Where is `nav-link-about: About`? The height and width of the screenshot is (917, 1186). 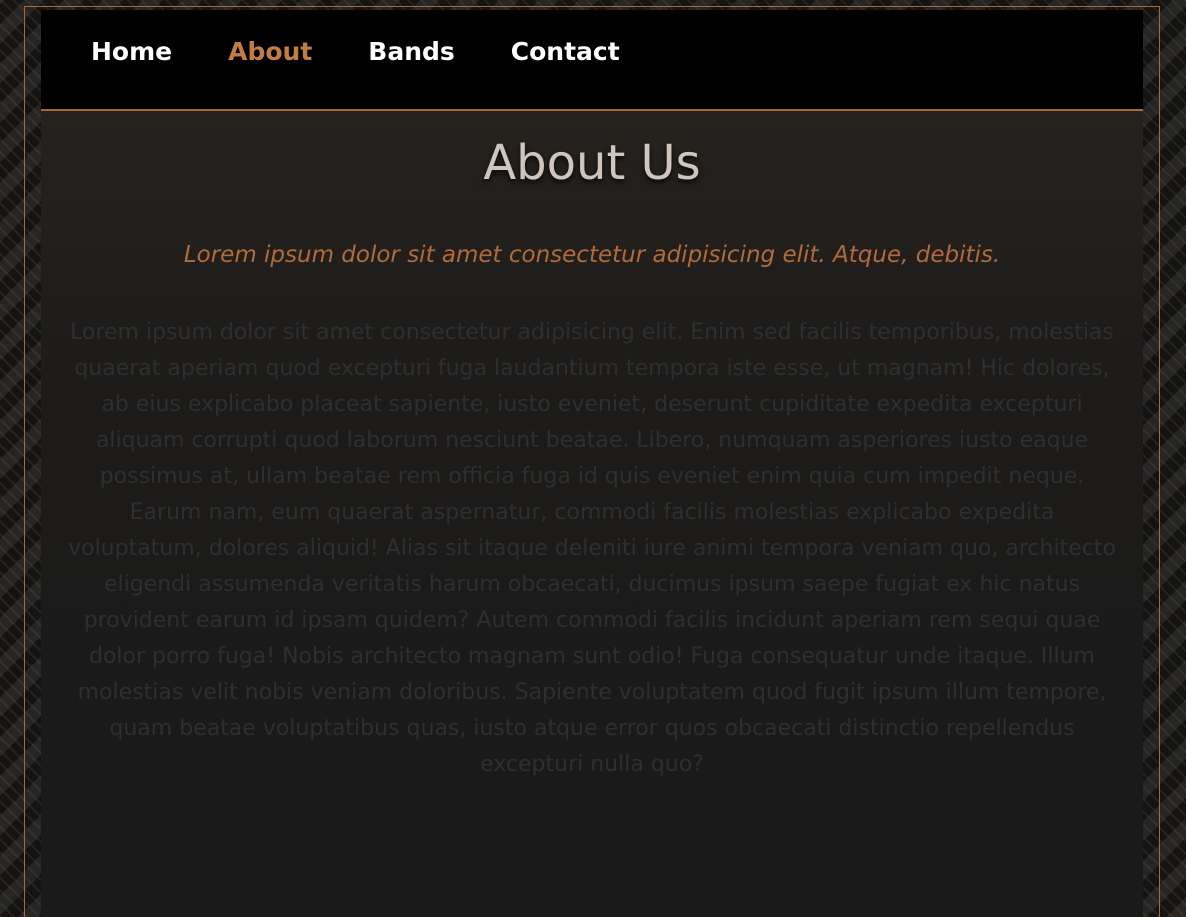
nav-link-about: About is located at coordinates (270, 52).